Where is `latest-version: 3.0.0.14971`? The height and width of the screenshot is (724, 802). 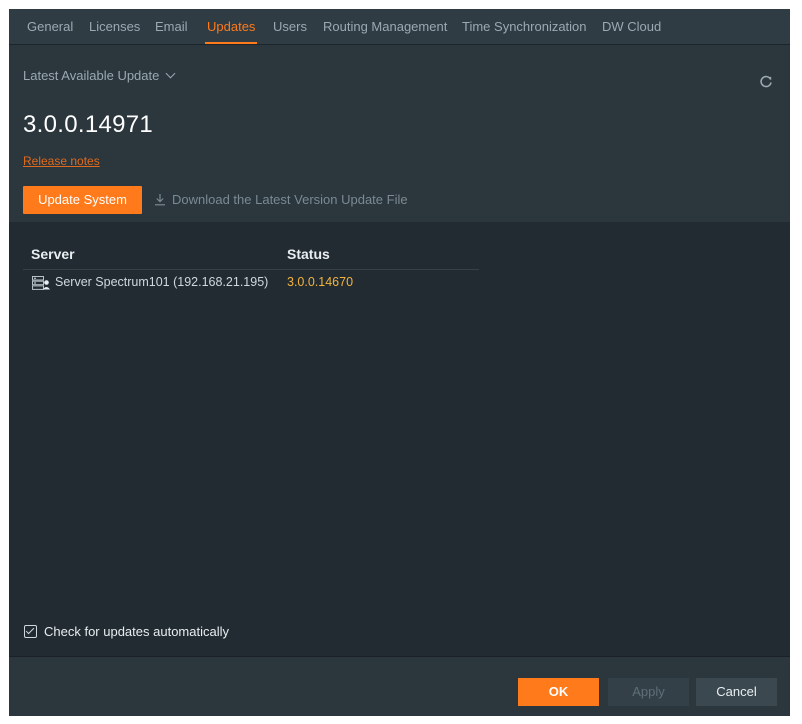
latest-version: 3.0.0.14971 is located at coordinates (88, 124).